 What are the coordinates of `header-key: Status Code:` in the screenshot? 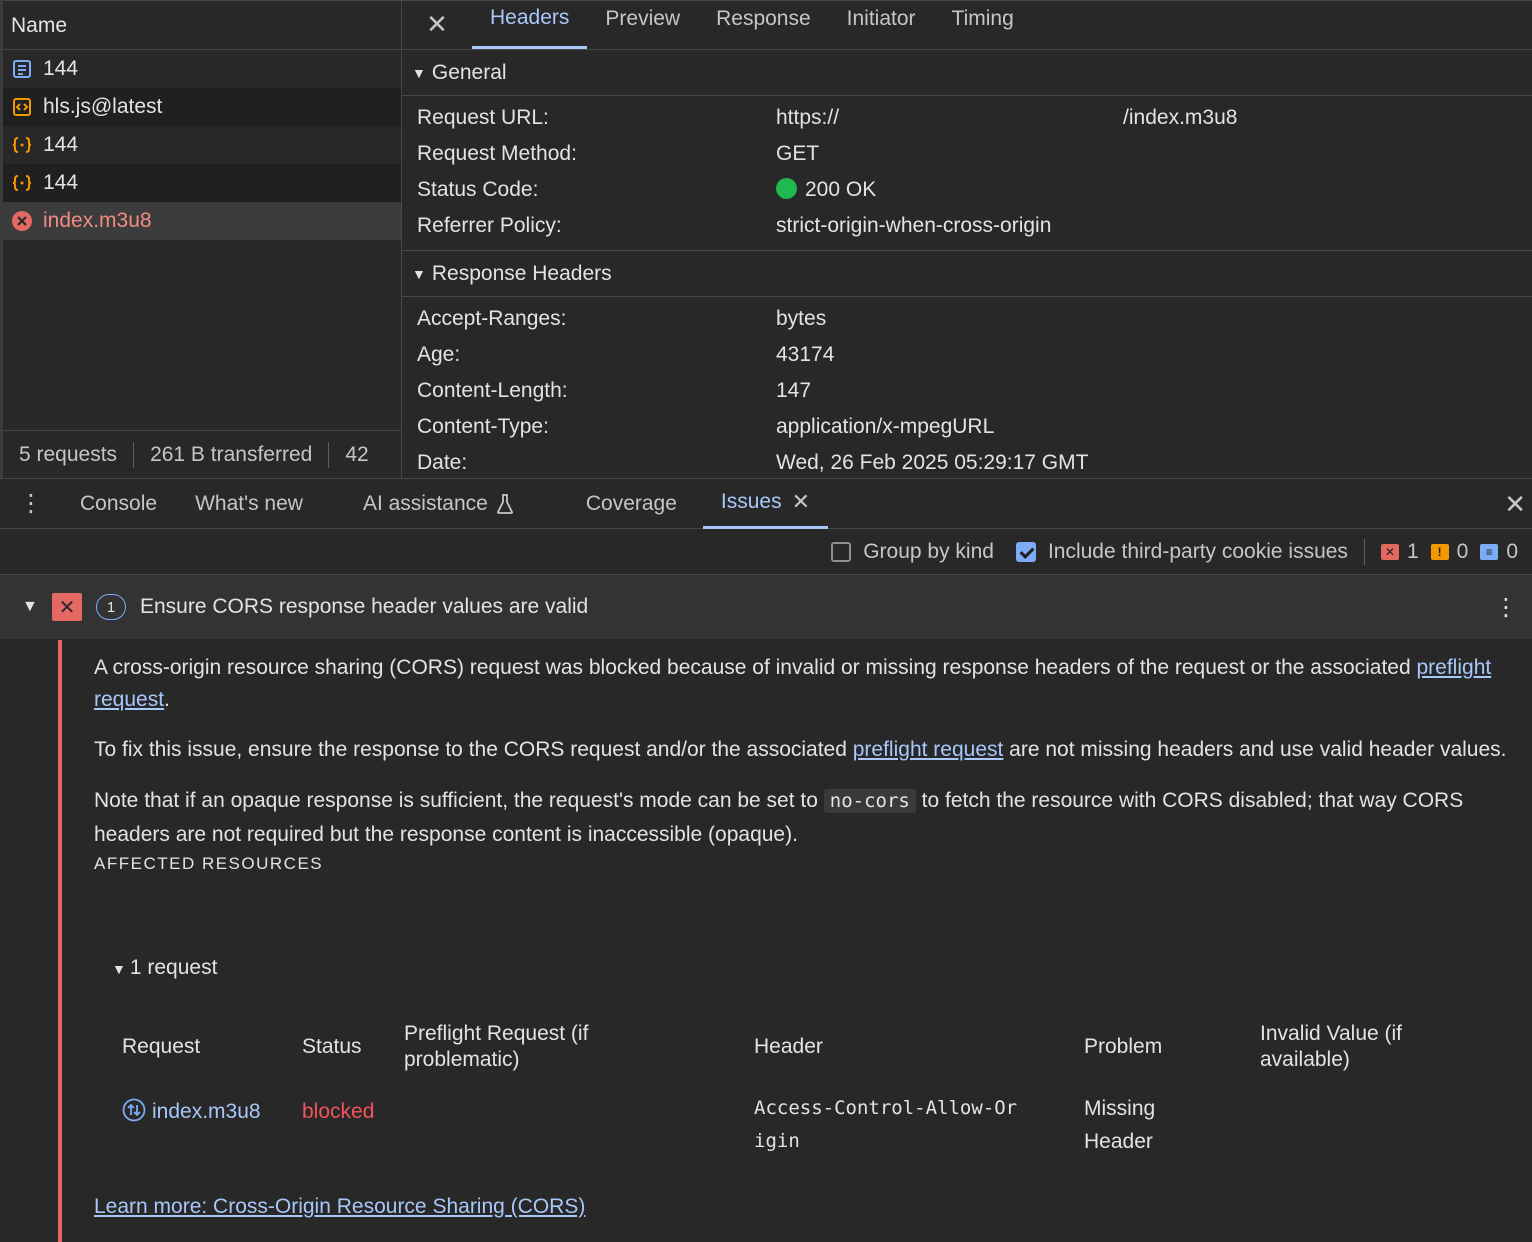 It's located at (478, 189).